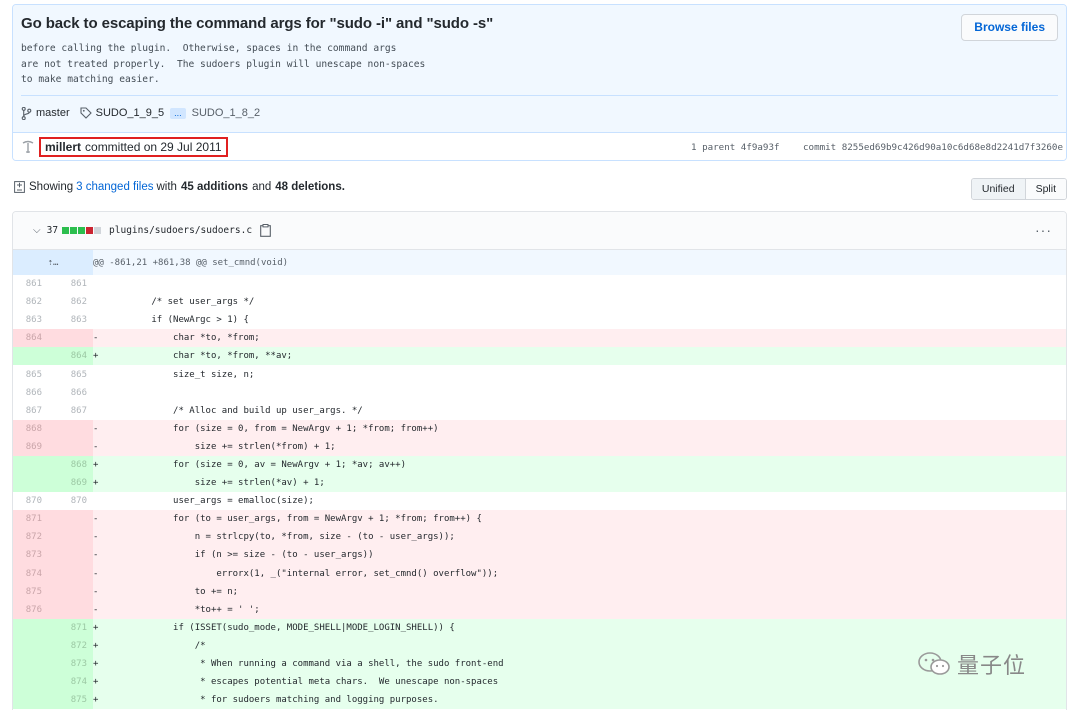  Describe the element at coordinates (70, 483) in the screenshot. I see `new-line-number: 869` at that location.